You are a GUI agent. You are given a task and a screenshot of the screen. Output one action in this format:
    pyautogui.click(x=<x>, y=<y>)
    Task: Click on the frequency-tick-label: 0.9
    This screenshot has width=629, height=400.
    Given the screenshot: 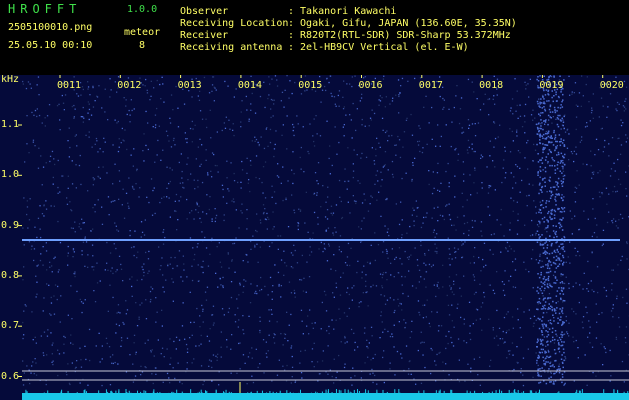 What is the action you would take?
    pyautogui.click(x=10, y=225)
    